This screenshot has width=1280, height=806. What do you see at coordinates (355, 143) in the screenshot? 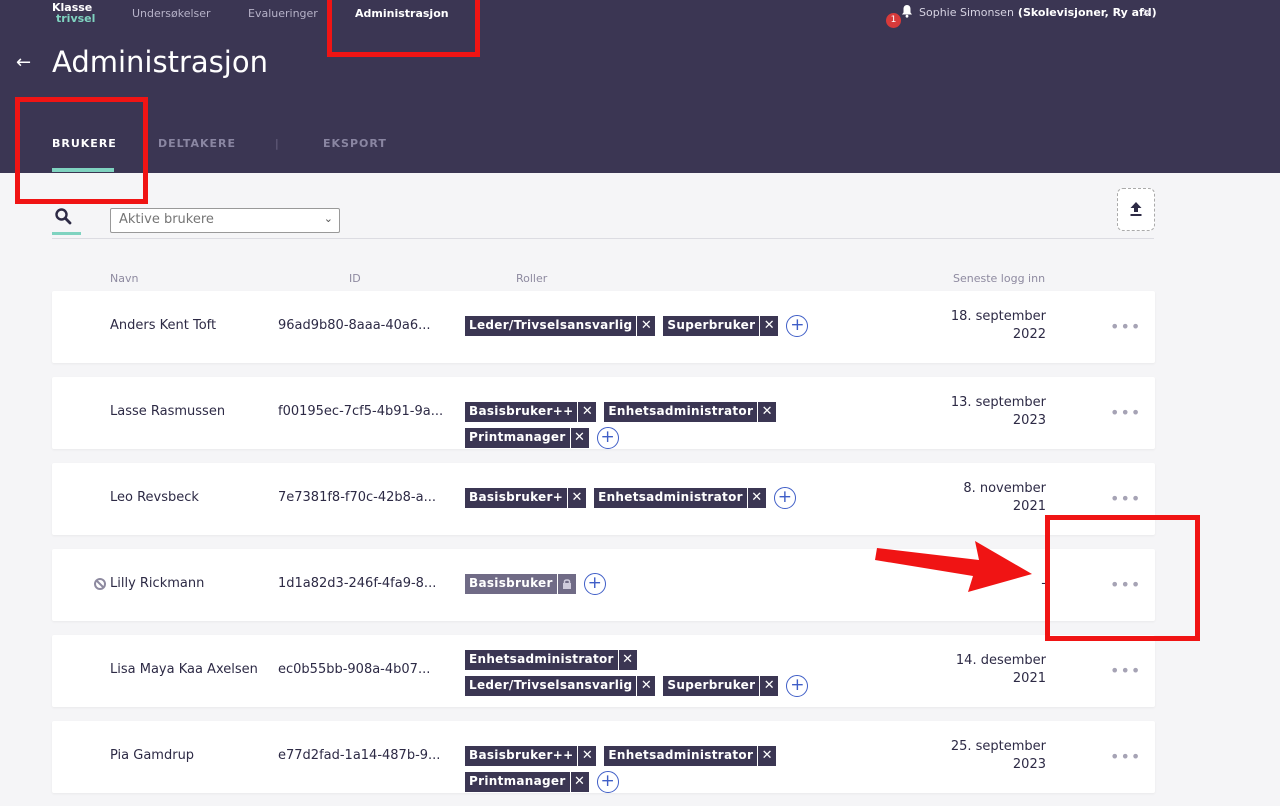
I see `tab-eksport: EKSPORT` at bounding box center [355, 143].